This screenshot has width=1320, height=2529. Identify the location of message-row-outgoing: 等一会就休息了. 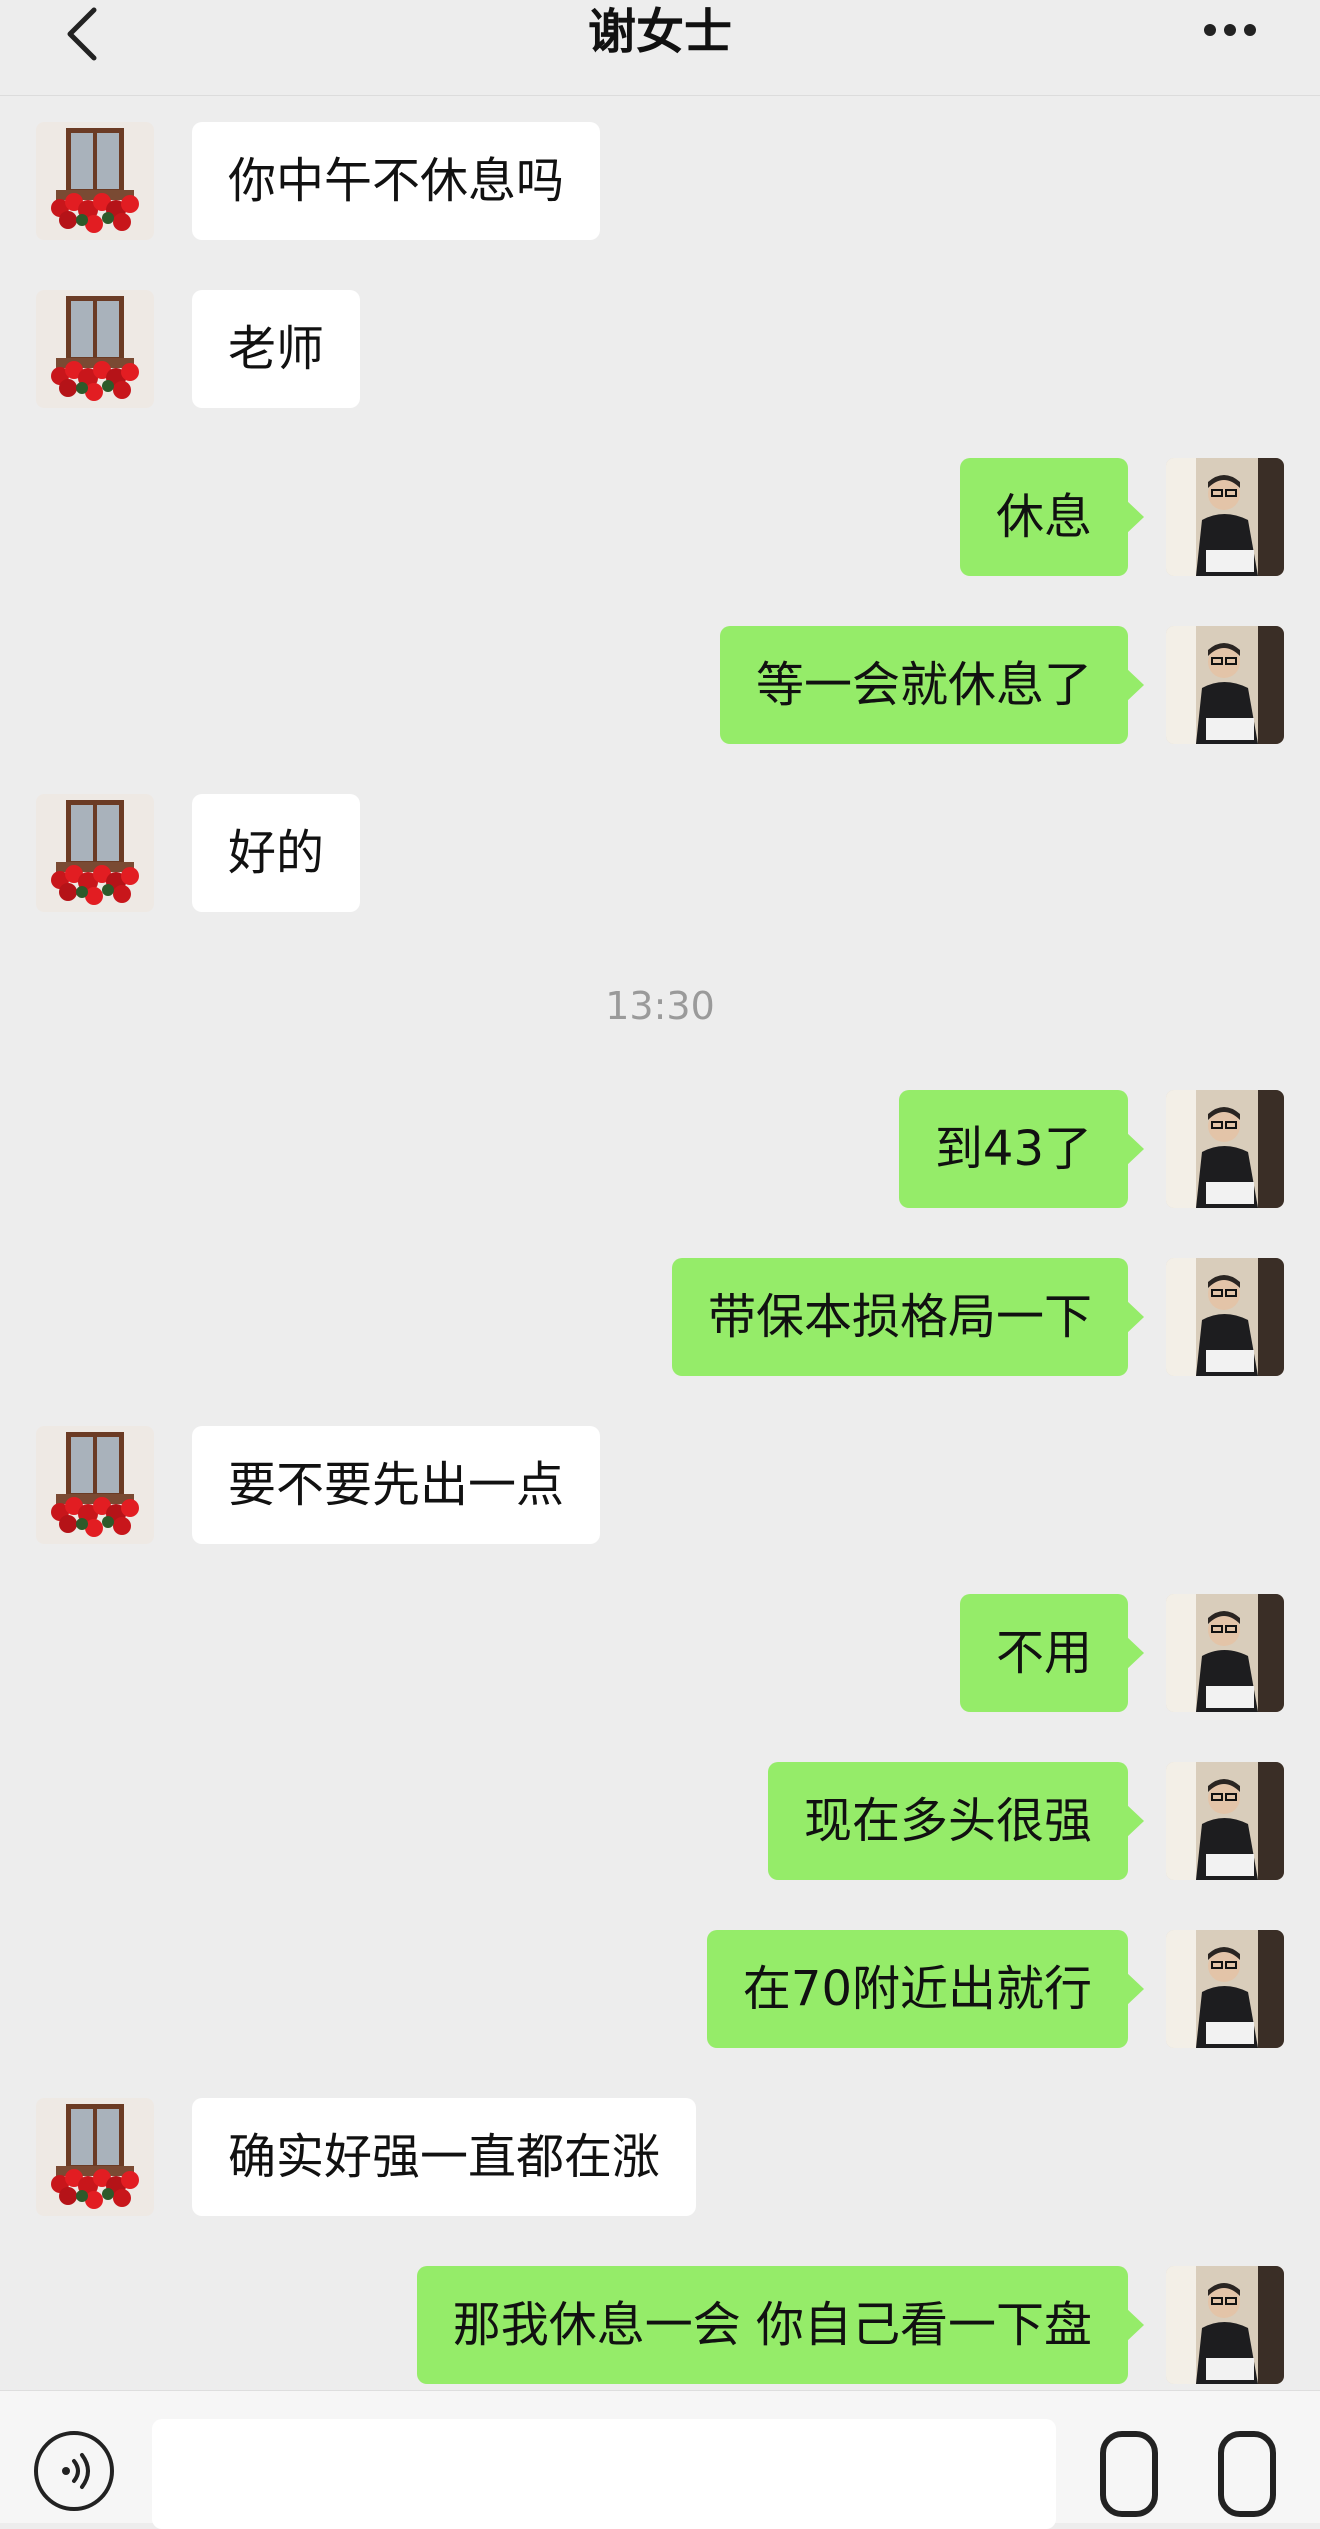
(660, 684).